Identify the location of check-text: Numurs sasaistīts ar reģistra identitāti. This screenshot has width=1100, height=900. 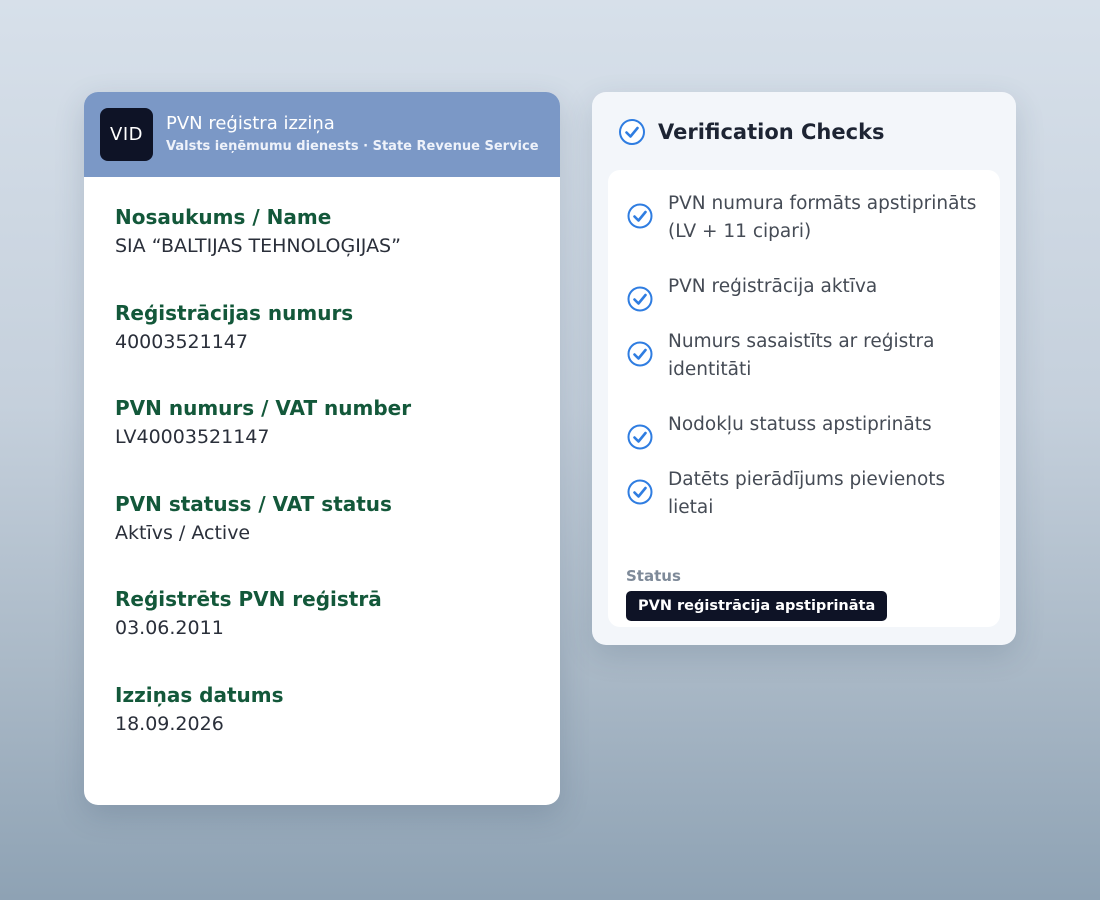
(801, 355).